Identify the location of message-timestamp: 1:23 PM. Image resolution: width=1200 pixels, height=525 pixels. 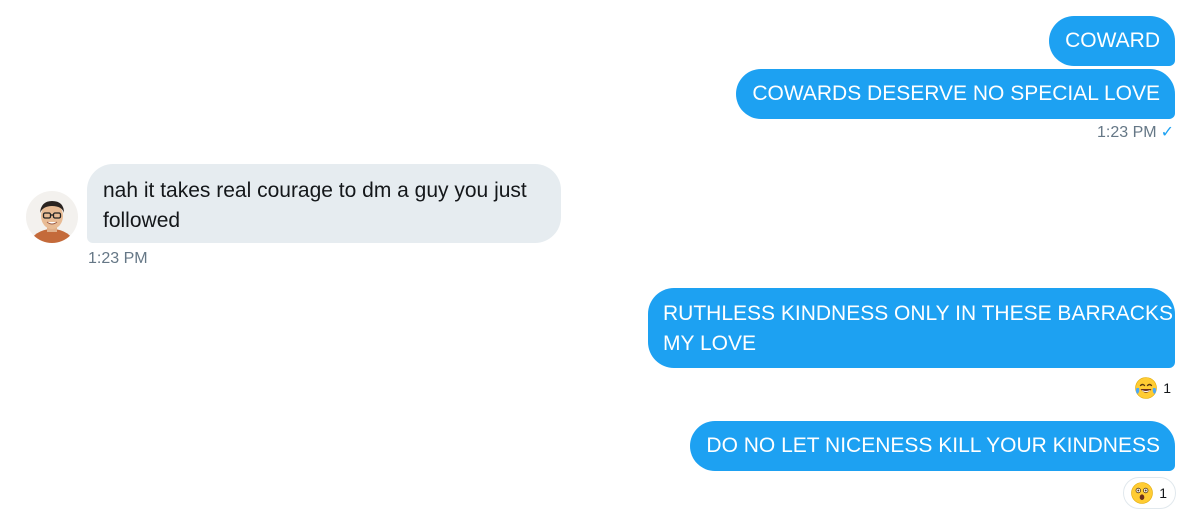
(118, 259).